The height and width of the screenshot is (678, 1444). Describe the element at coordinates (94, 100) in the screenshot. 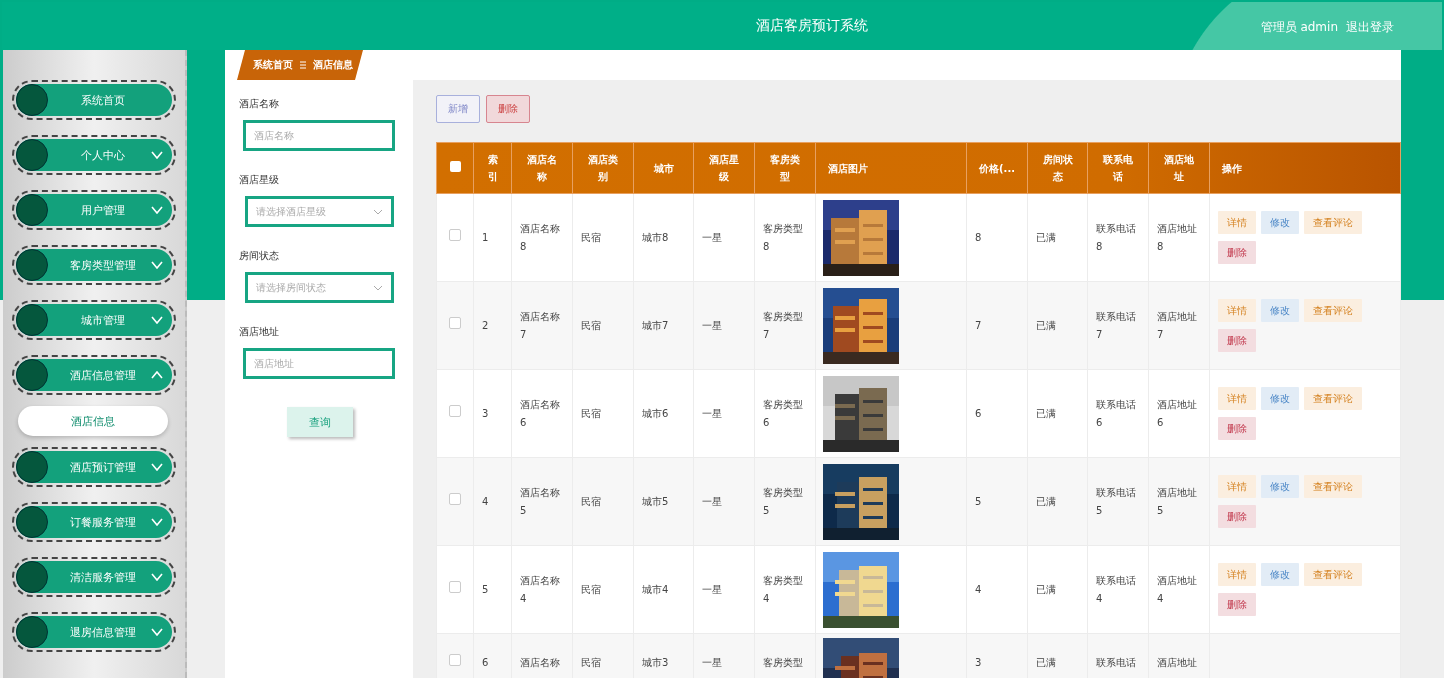

I see `menu-item: 系统首页` at that location.